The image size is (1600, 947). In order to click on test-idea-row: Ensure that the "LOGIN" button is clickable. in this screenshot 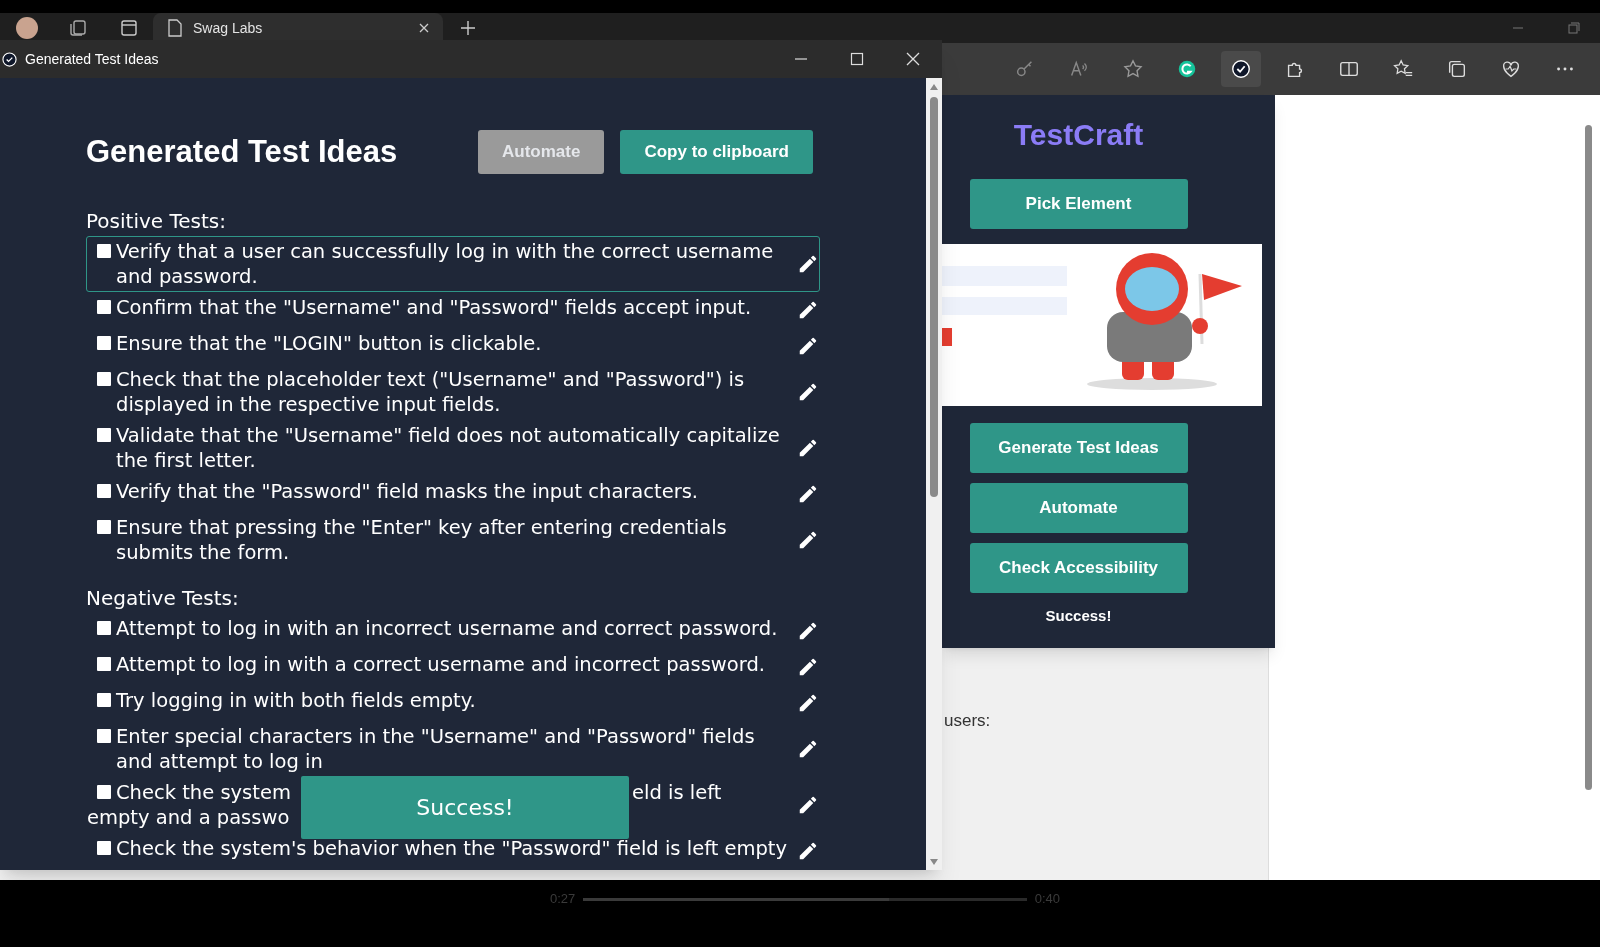, I will do `click(453, 346)`.